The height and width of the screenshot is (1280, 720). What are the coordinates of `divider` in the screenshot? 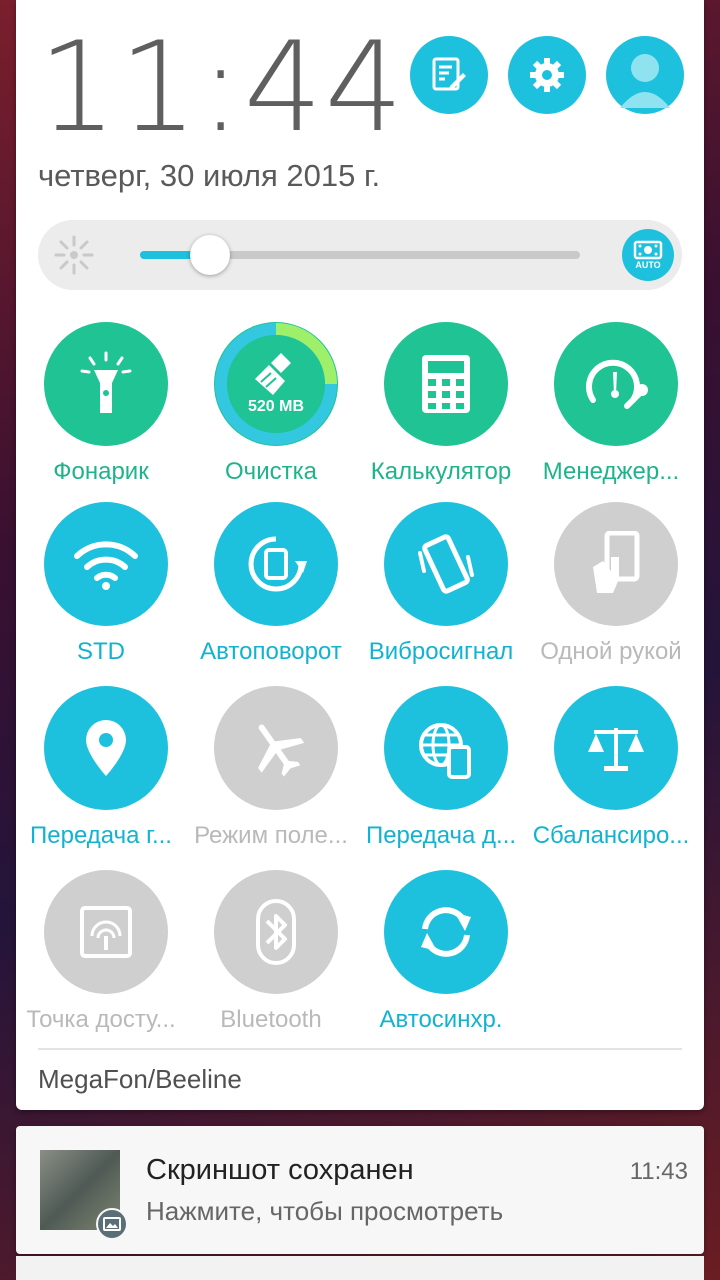 It's located at (360, 1049).